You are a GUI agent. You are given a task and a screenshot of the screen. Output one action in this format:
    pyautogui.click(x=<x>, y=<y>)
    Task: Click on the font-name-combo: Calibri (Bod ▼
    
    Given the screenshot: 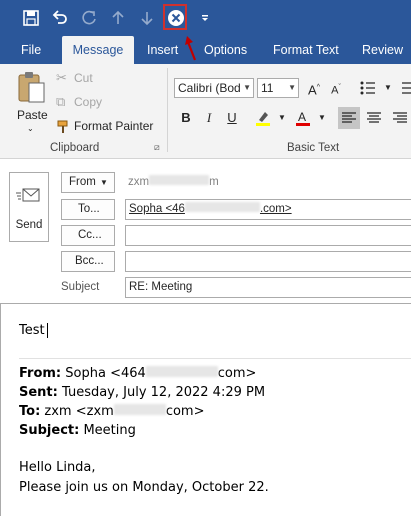 What is the action you would take?
    pyautogui.click(x=214, y=88)
    